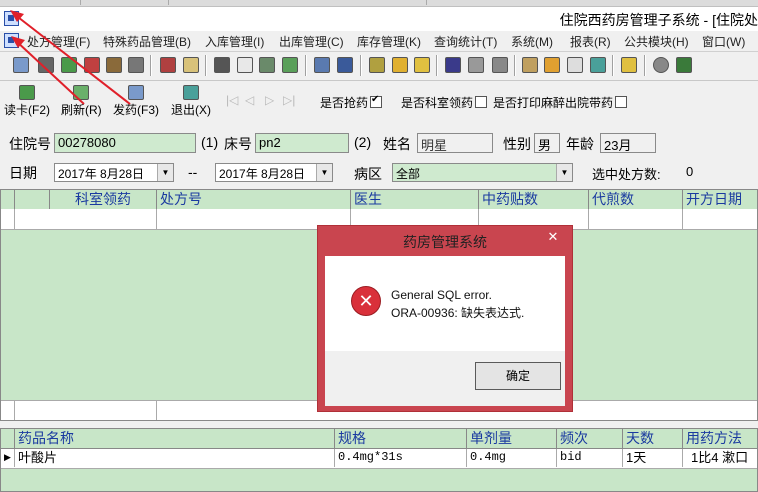 Image resolution: width=758 pixels, height=492 pixels. I want to click on frequency-cell: bid, so click(590, 458).